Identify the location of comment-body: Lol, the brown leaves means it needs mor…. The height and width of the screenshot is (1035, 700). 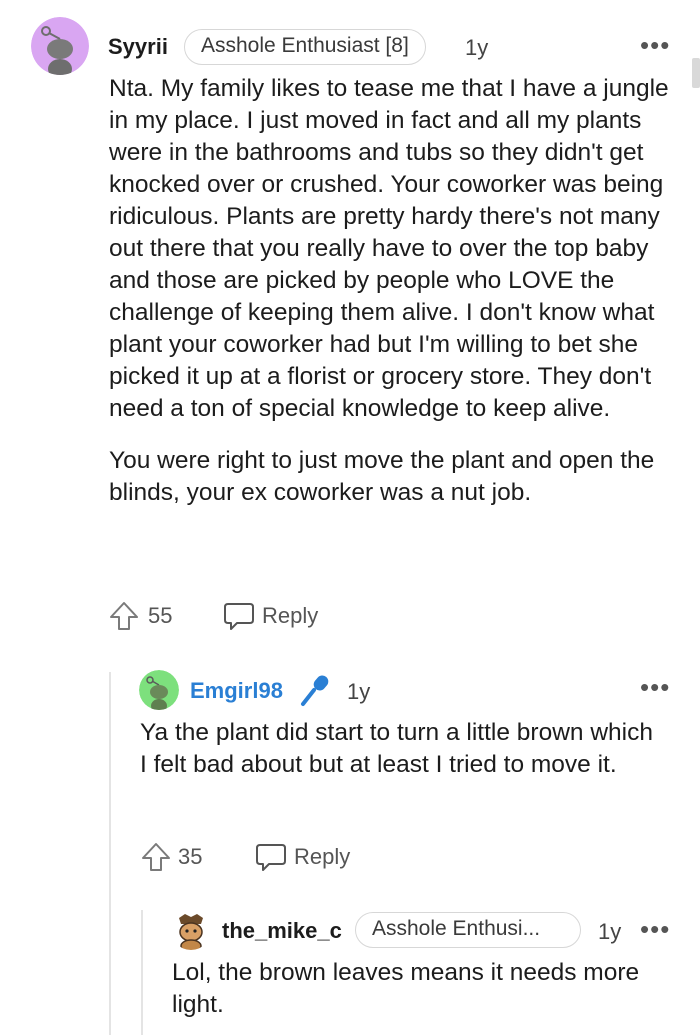
(406, 988).